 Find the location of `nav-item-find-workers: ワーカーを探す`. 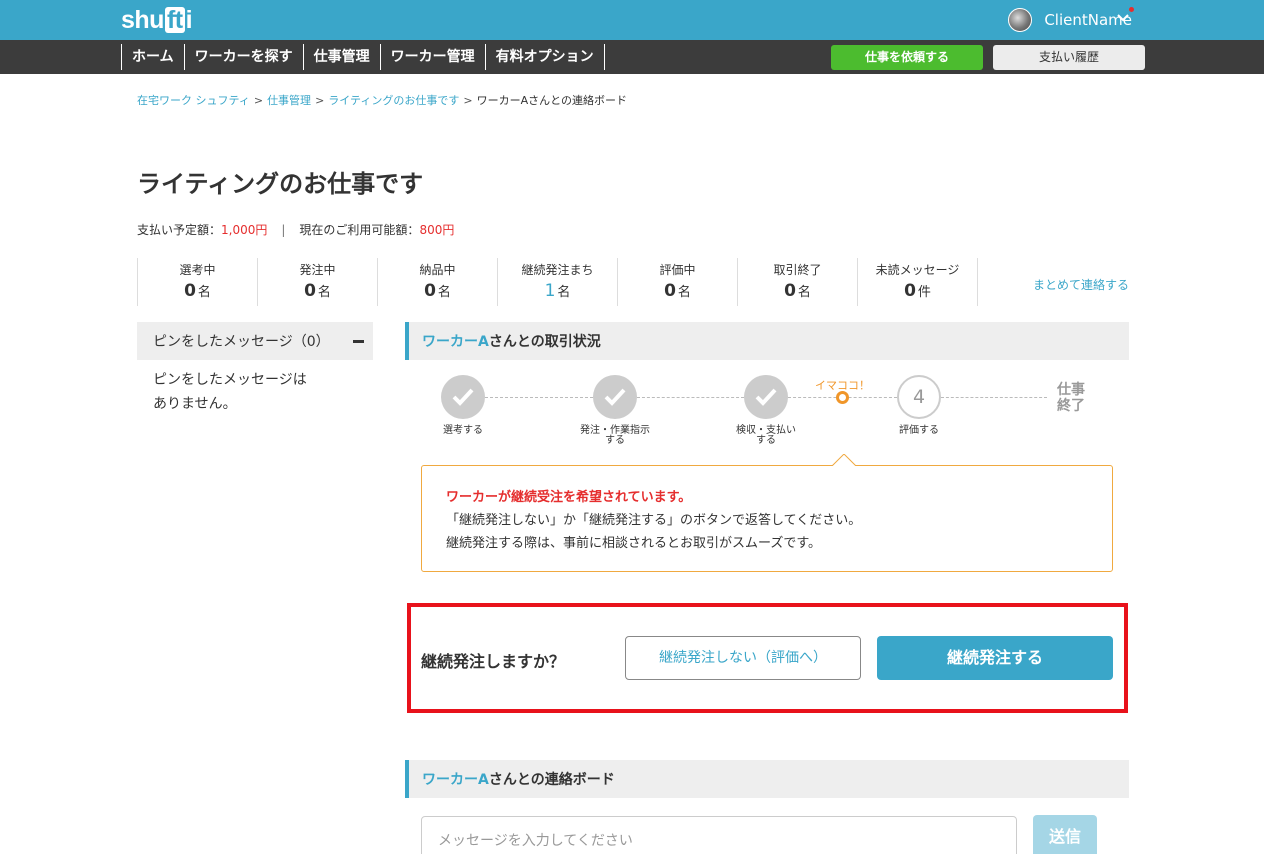

nav-item-find-workers: ワーカーを探す is located at coordinates (244, 57).